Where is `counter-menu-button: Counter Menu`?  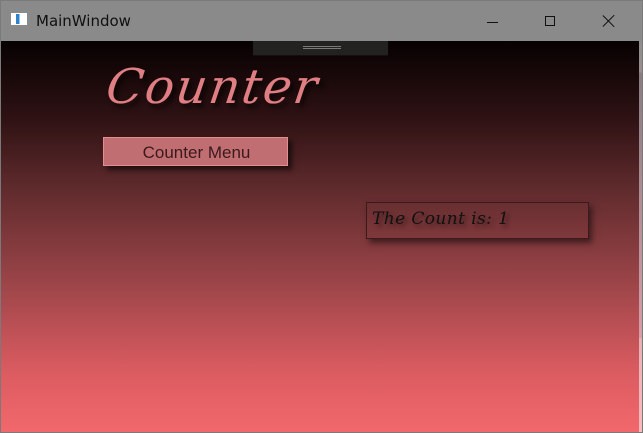
counter-menu-button: Counter Menu is located at coordinates (195, 151).